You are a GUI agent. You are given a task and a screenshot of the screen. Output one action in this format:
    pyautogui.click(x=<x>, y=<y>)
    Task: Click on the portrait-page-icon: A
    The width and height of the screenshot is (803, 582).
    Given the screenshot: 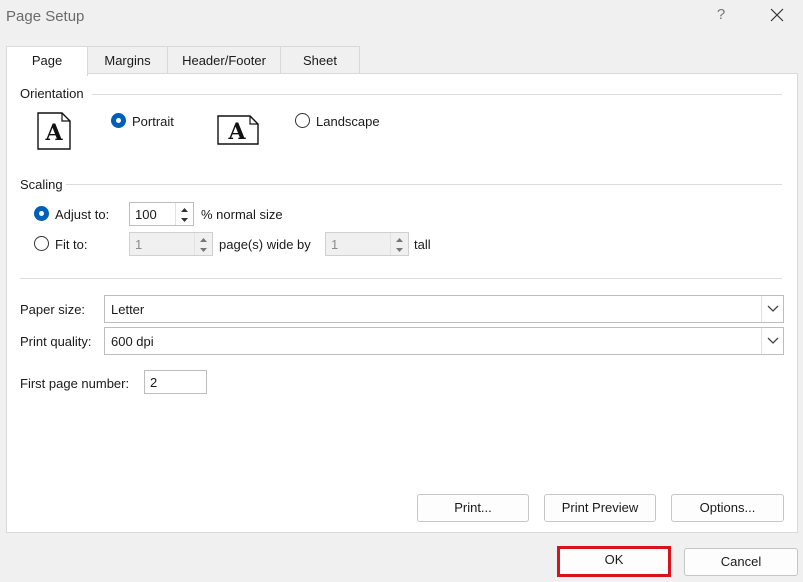 What is the action you would take?
    pyautogui.click(x=54, y=131)
    